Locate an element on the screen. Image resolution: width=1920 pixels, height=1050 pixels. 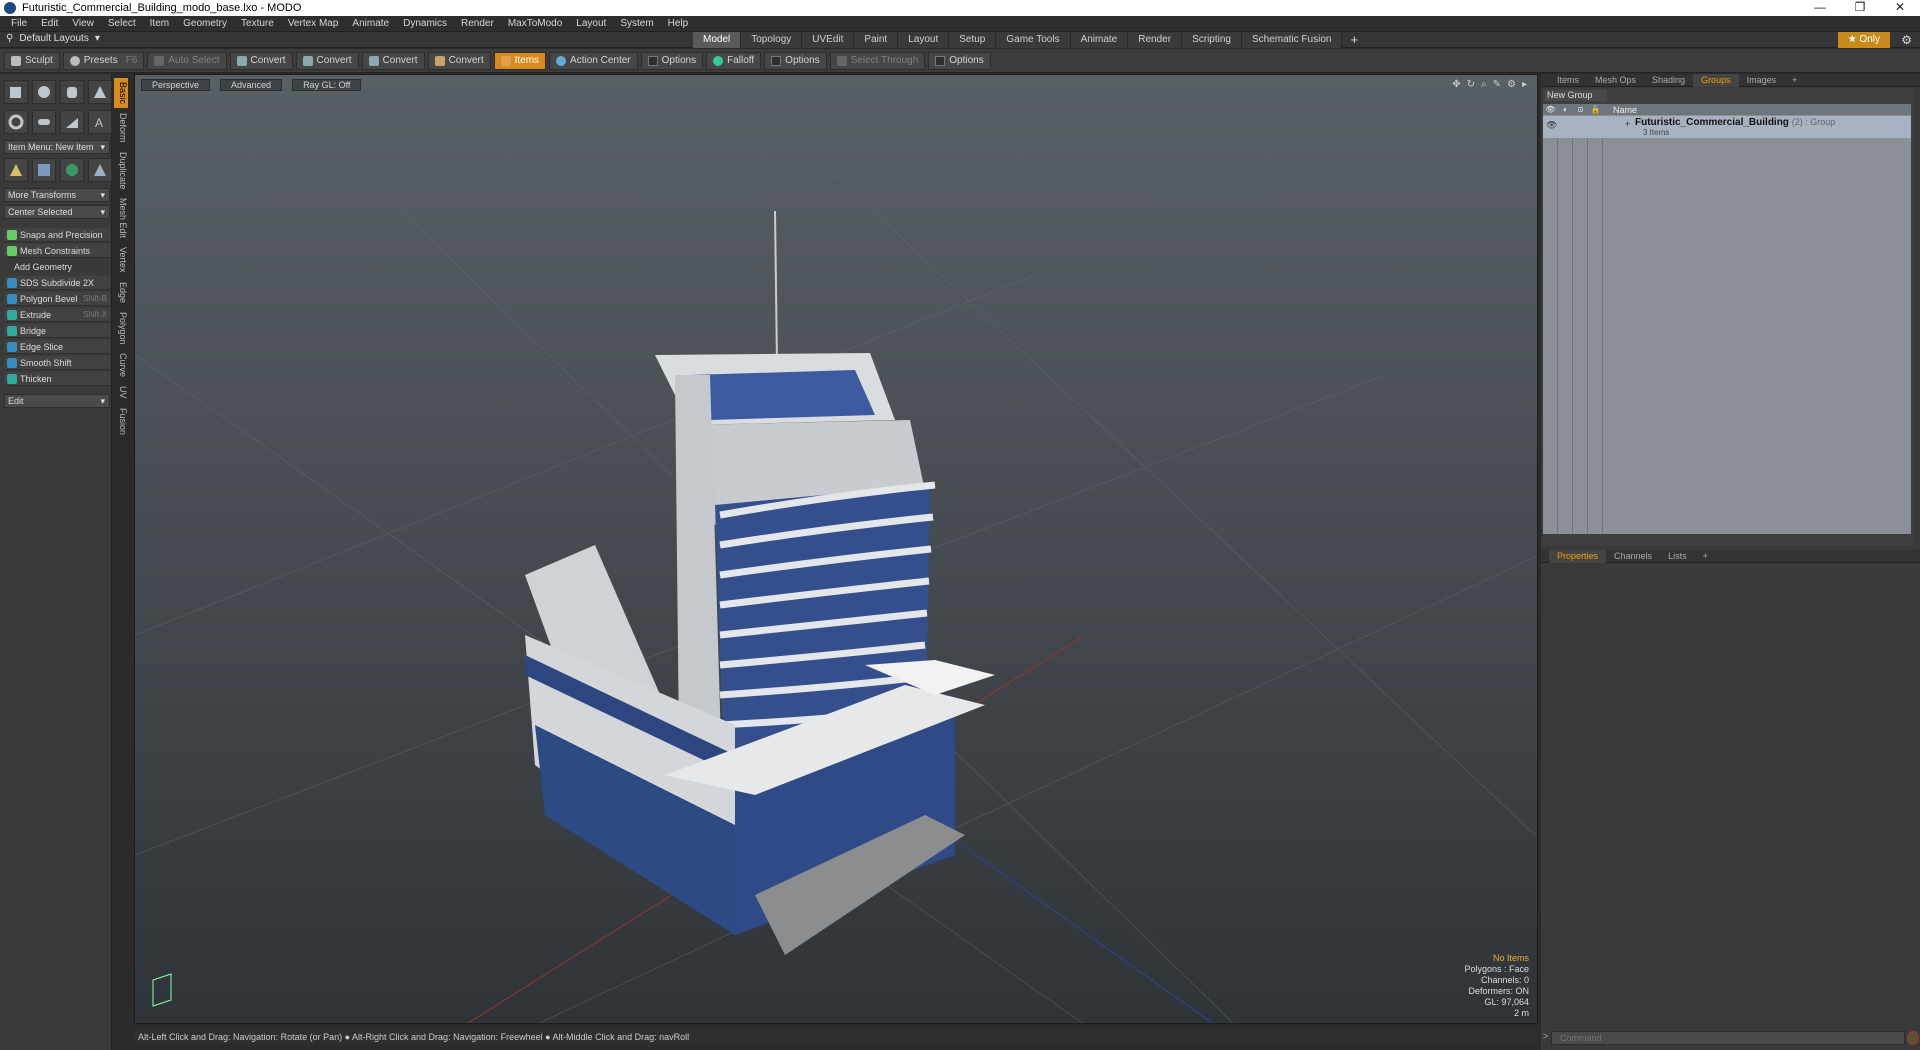
move-view-icon: ✥ is located at coordinates (1456, 84).